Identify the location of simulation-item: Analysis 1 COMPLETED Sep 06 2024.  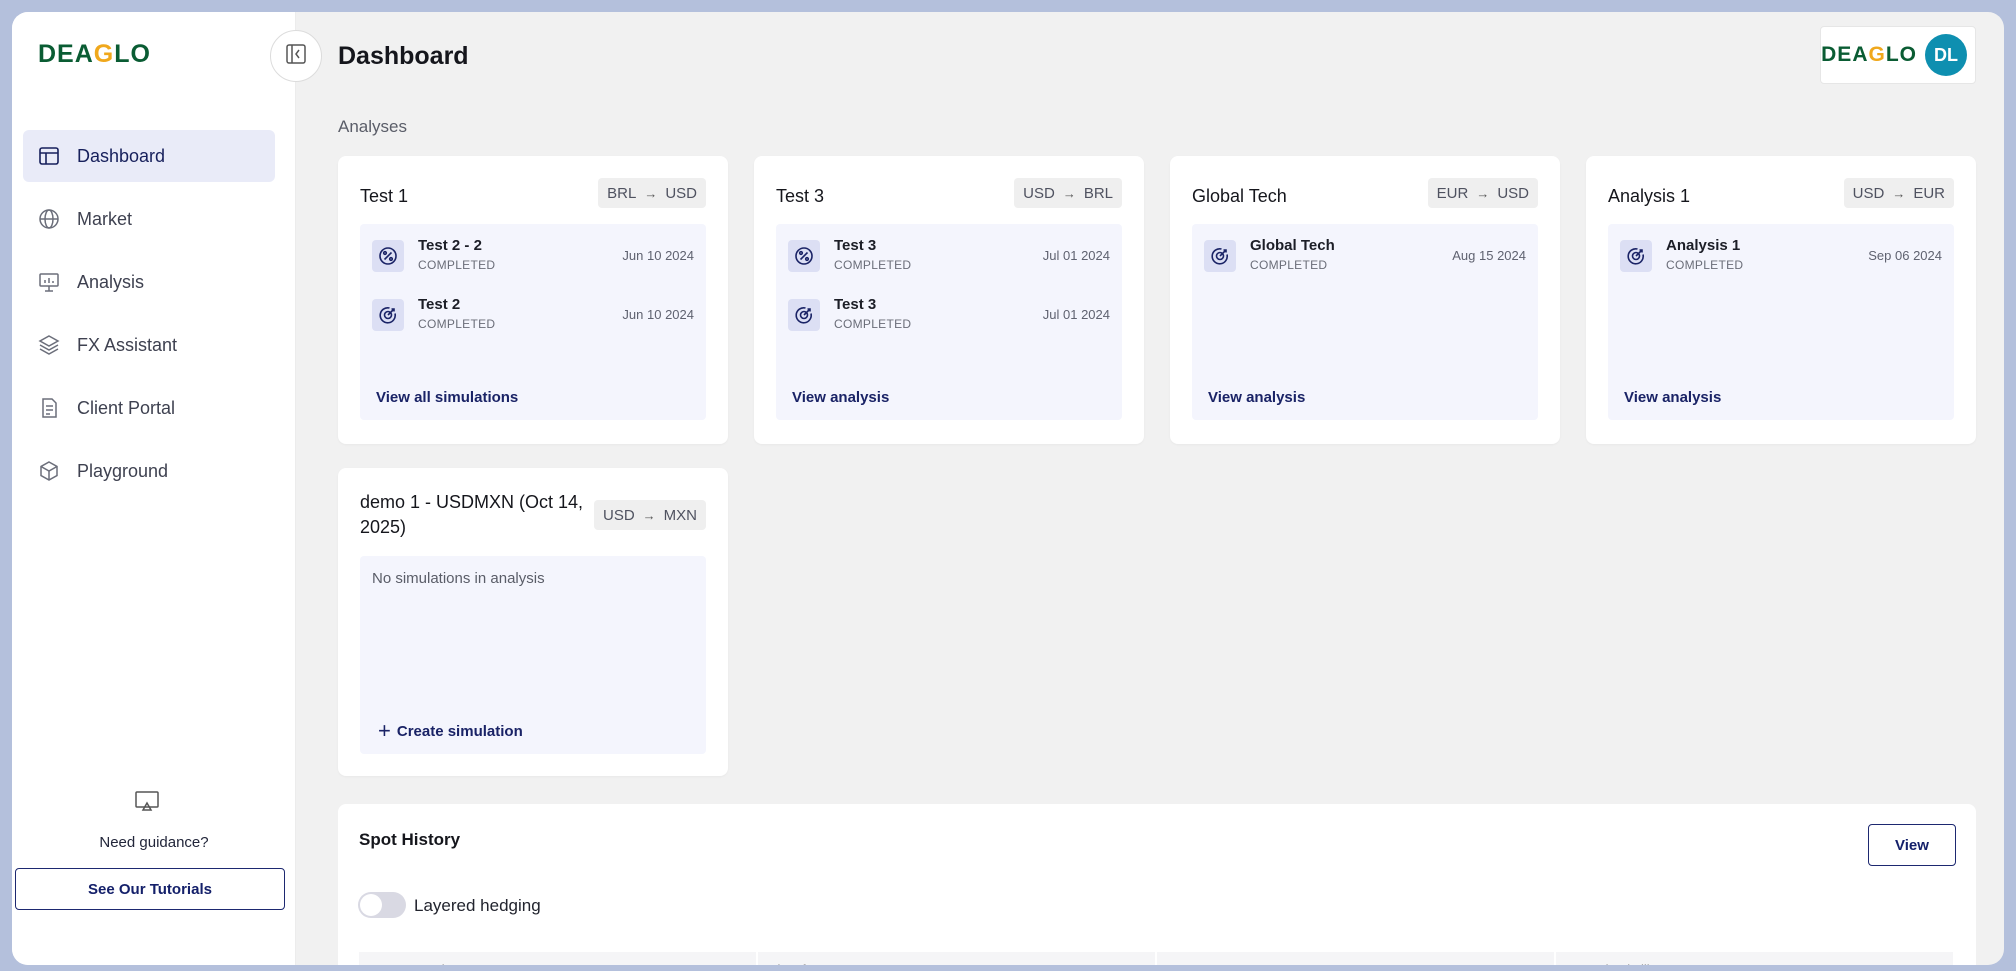
(1781, 256).